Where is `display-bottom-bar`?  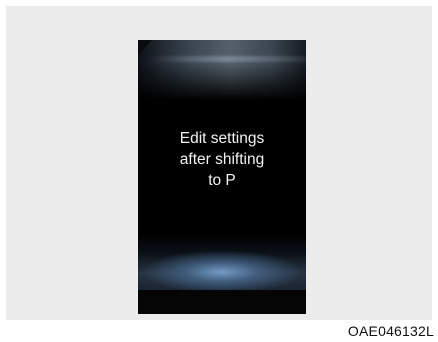 display-bottom-bar is located at coordinates (222, 302).